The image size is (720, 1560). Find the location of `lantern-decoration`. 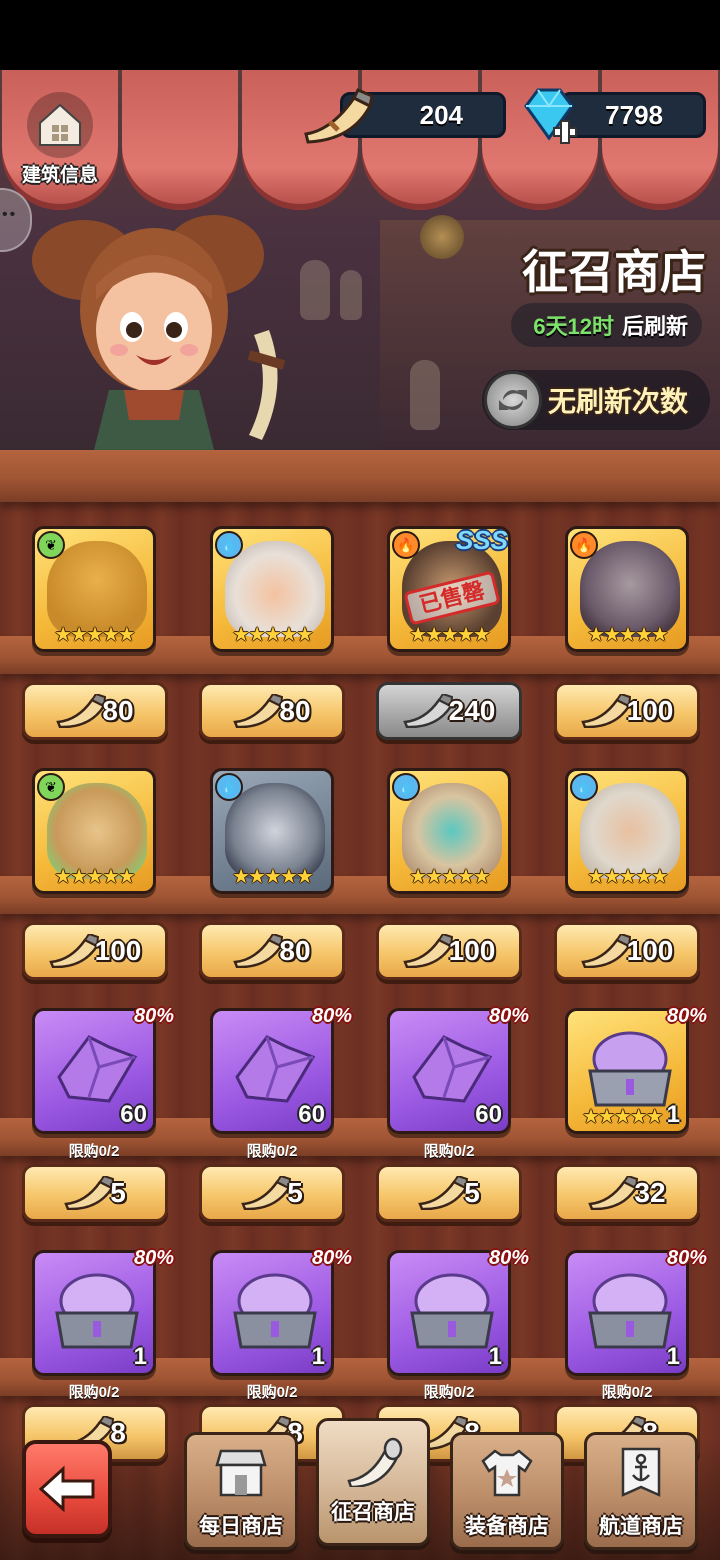

lantern-decoration is located at coordinates (442, 237).